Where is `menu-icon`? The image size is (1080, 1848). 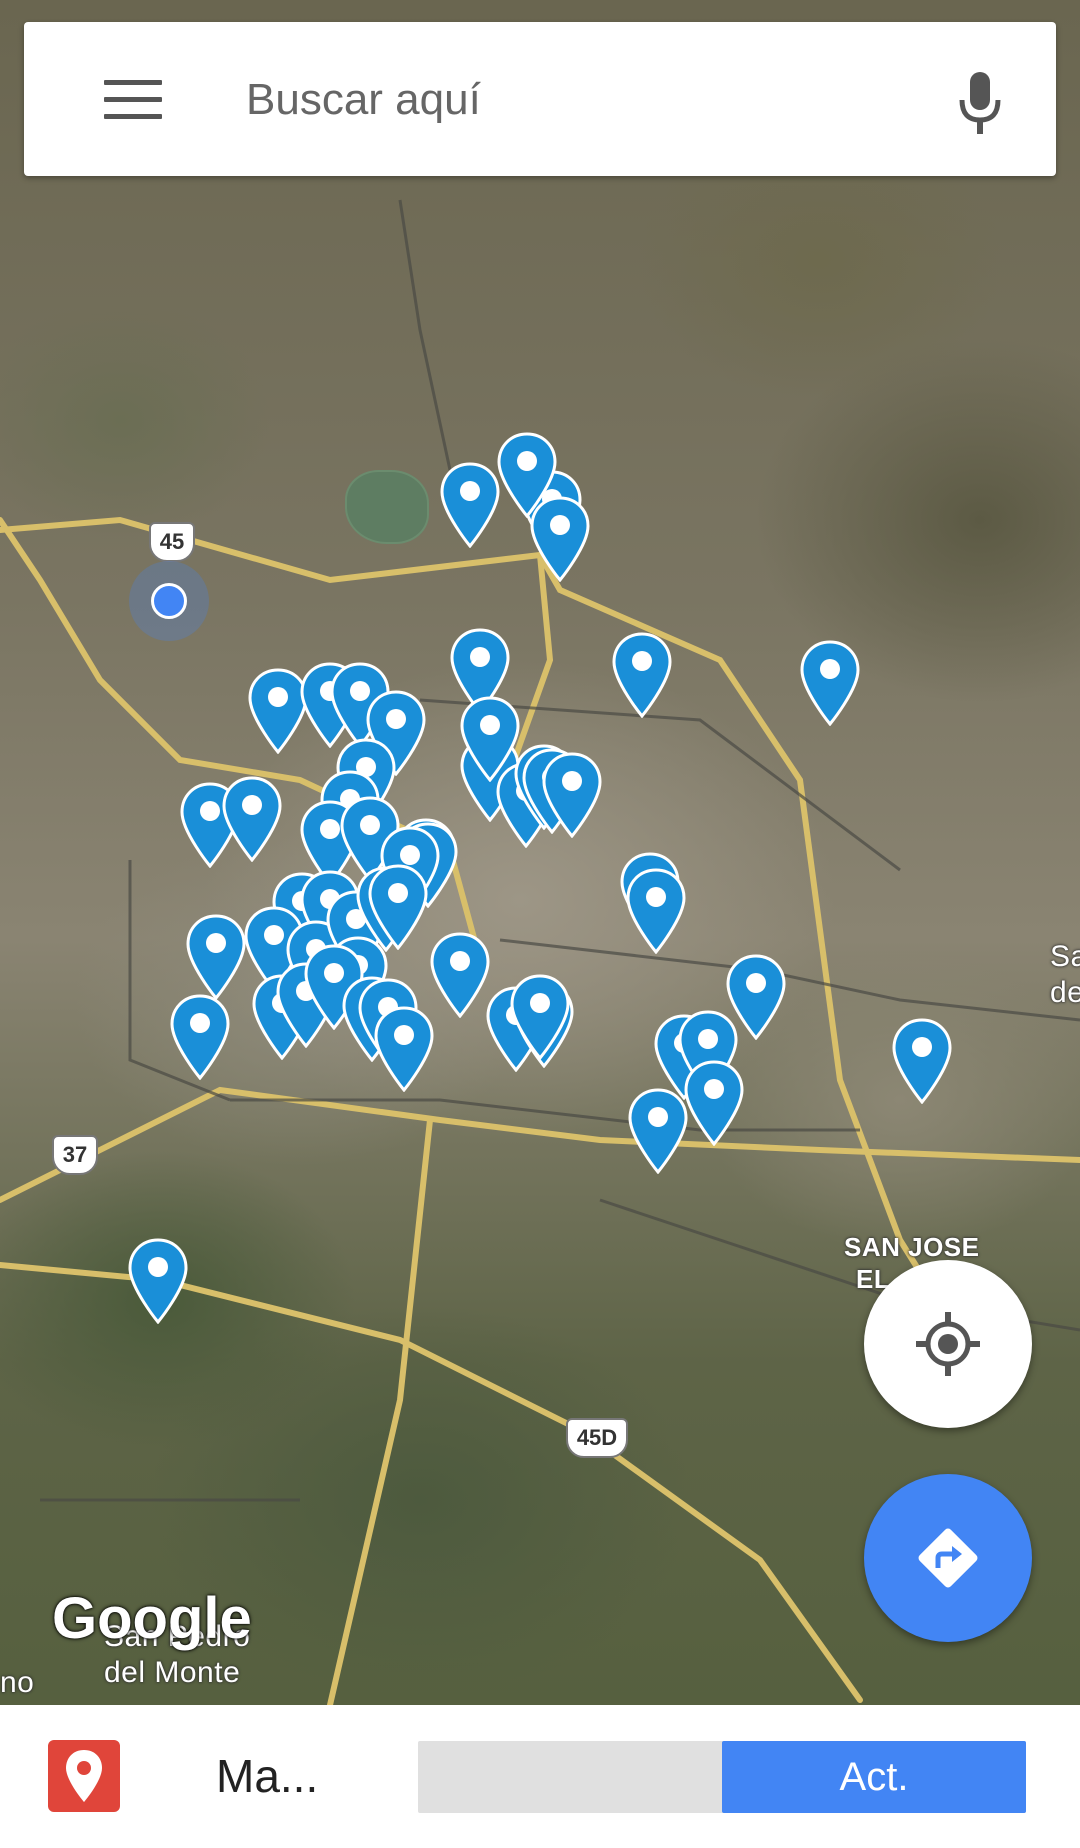 menu-icon is located at coordinates (133, 100).